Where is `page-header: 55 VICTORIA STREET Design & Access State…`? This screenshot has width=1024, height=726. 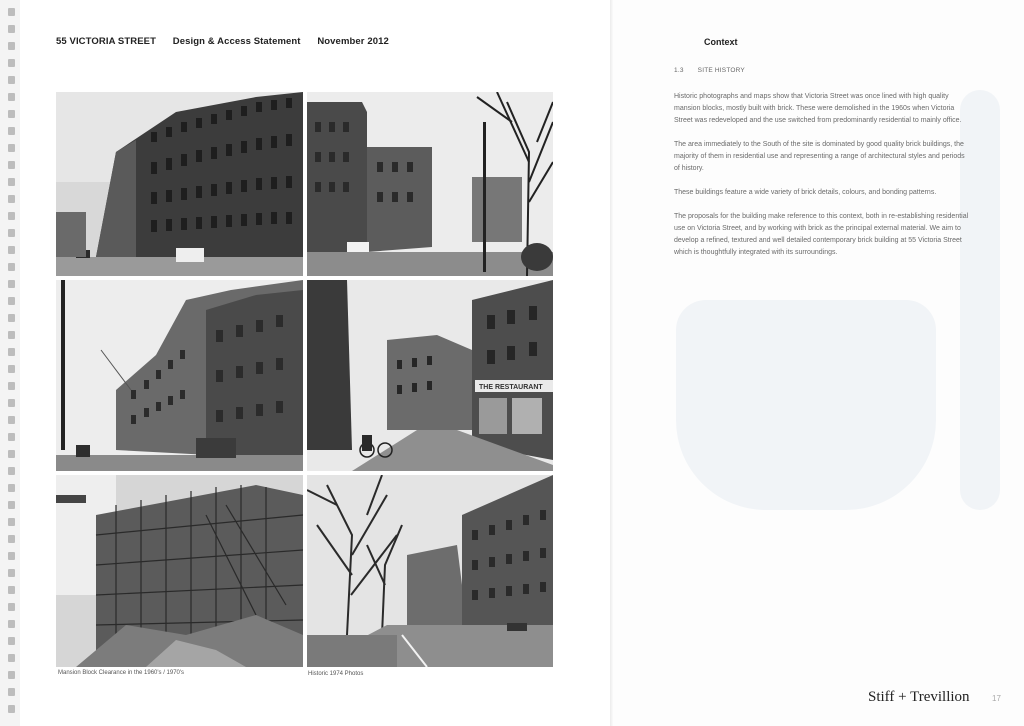
page-header: 55 VICTORIA STREET Design & Access State… is located at coordinates (229, 41).